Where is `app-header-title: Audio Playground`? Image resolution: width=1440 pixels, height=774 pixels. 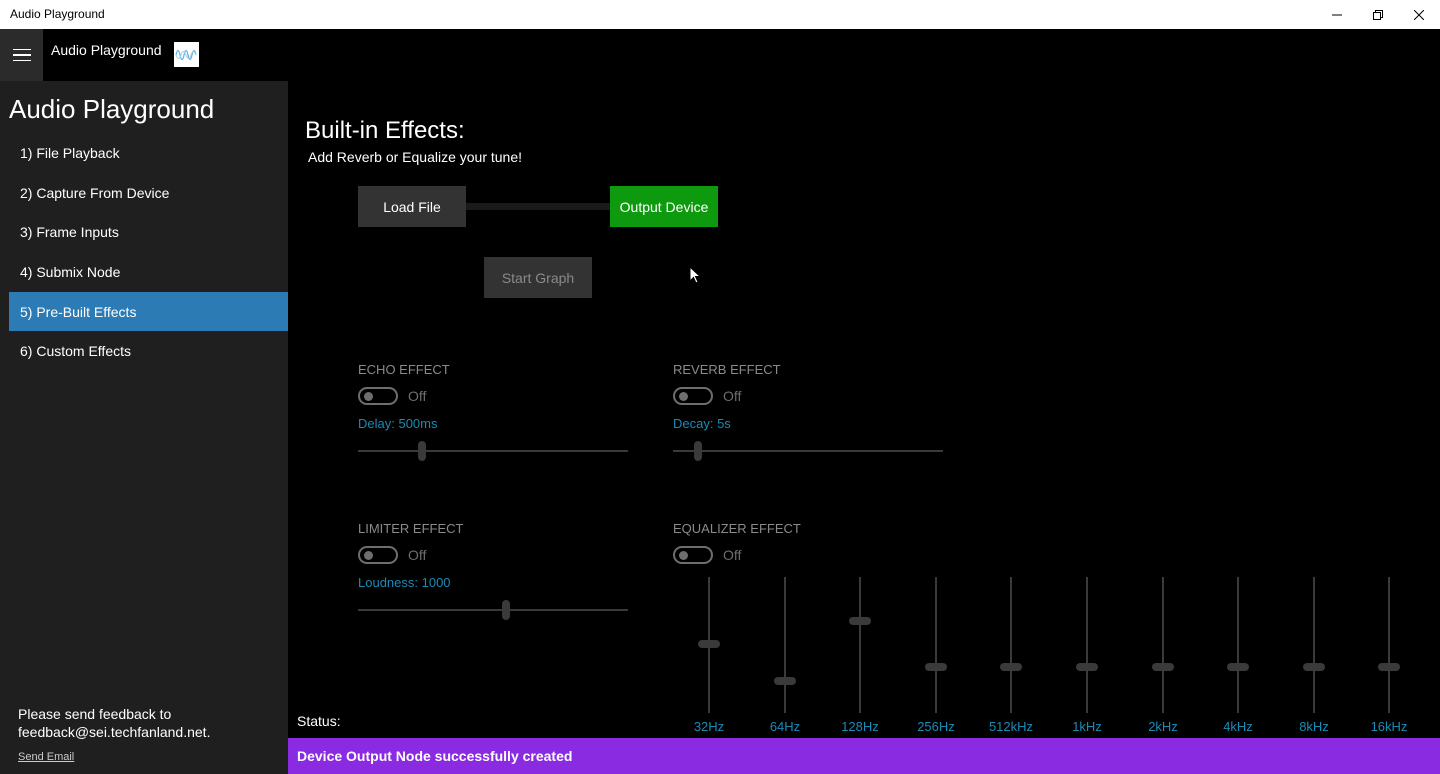 app-header-title: Audio Playground is located at coordinates (106, 50).